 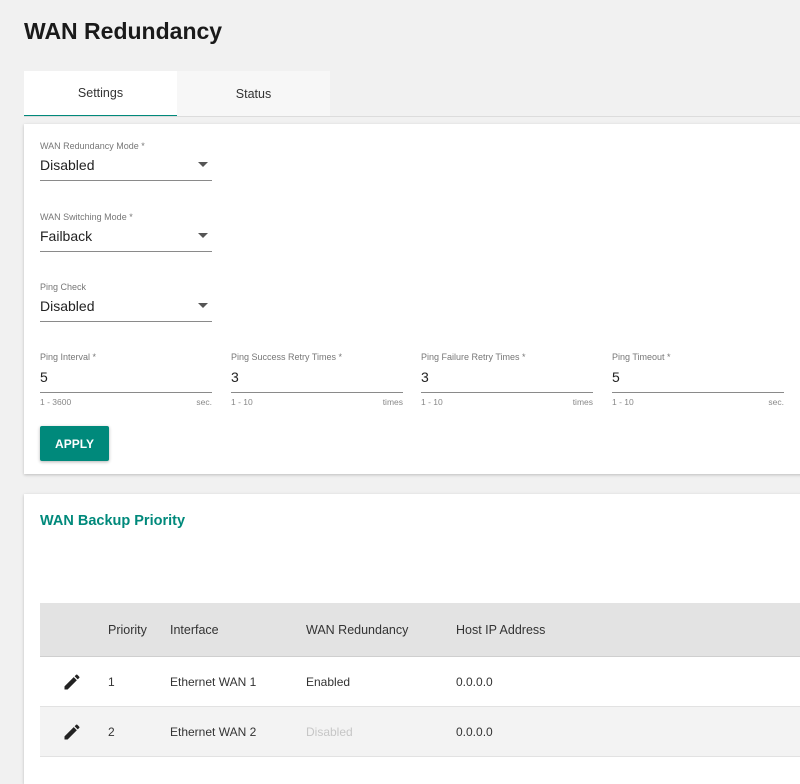 I want to click on section-title: WAN Backup Priority, so click(x=113, y=521).